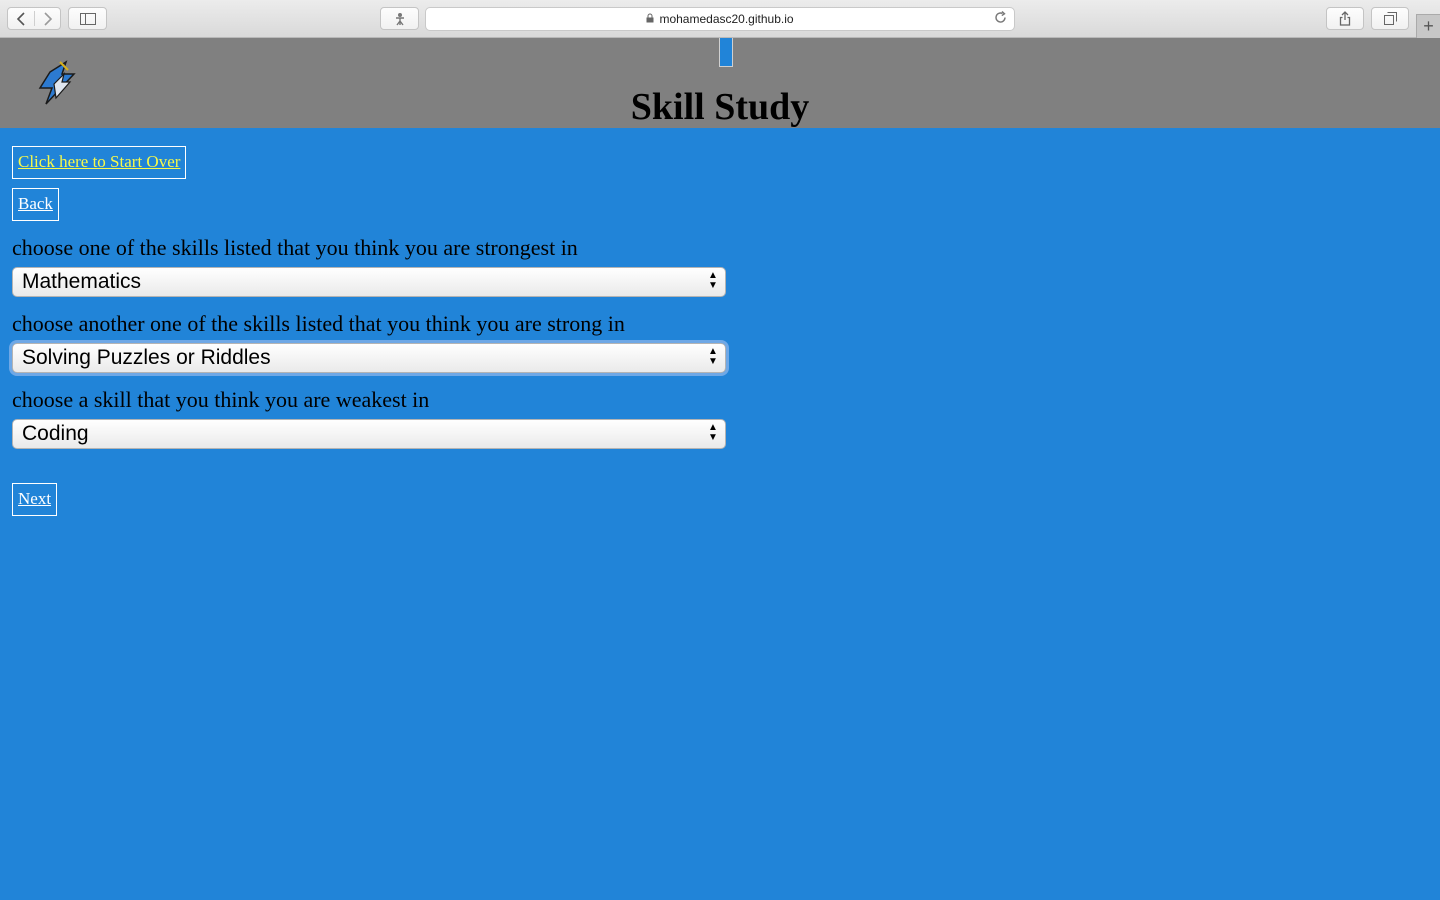 This screenshot has width=1440, height=900. Describe the element at coordinates (35, 204) in the screenshot. I see `back-link: Back` at that location.